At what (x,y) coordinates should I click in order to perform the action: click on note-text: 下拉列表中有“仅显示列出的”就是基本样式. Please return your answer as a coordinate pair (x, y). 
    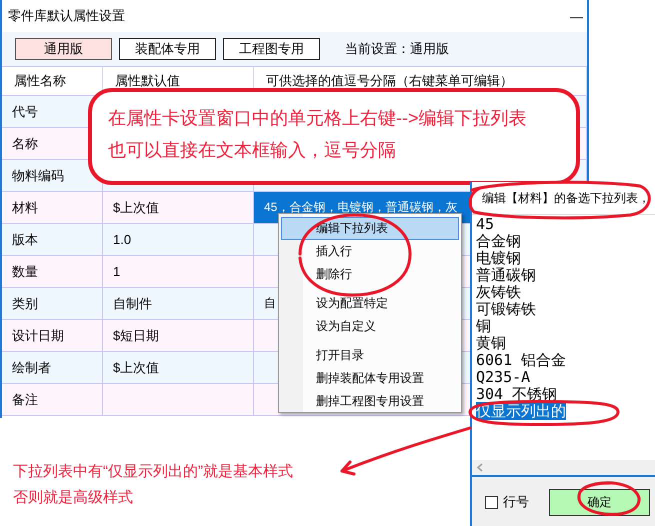
    Looking at the image, I should click on (153, 472).